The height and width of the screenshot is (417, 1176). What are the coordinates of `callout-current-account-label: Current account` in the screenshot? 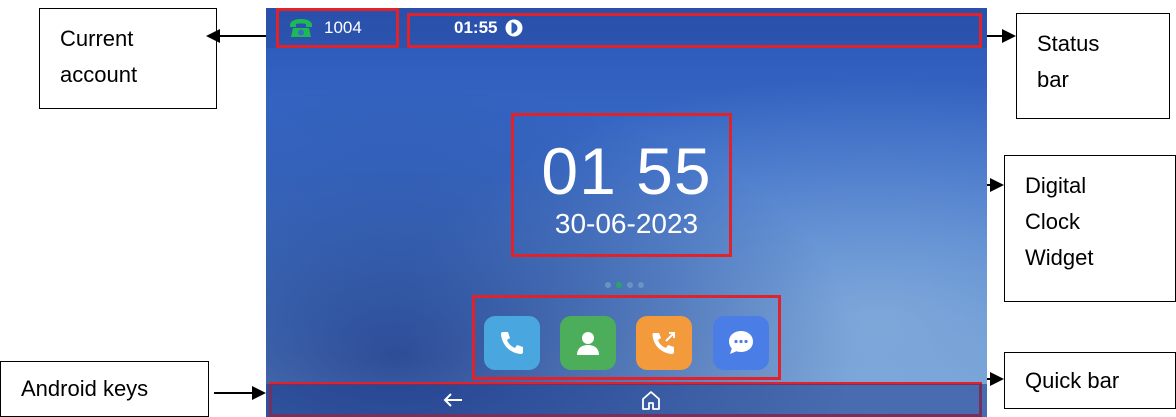 It's located at (99, 56).